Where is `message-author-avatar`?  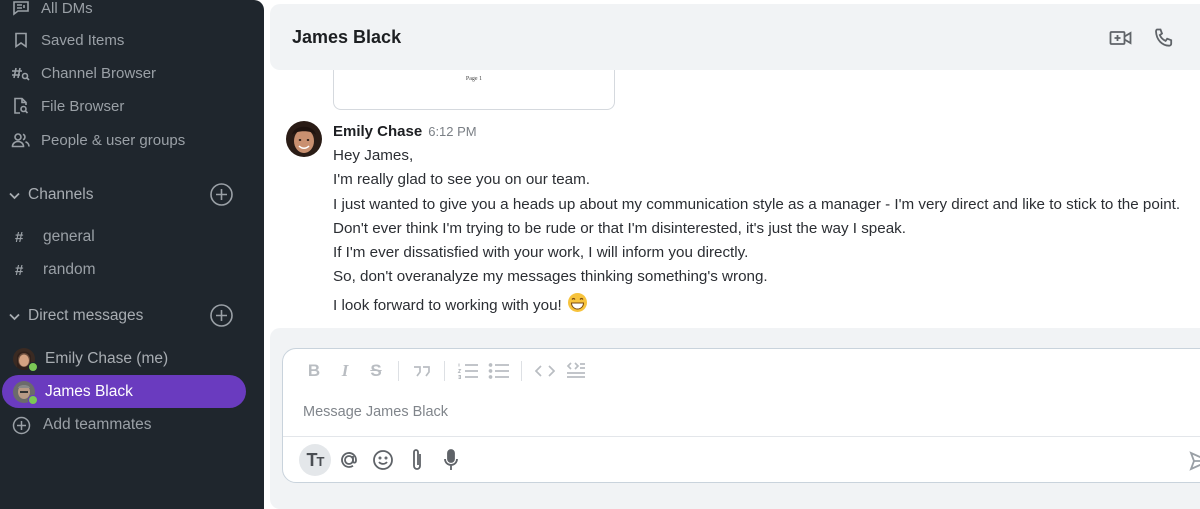
message-author-avatar is located at coordinates (304, 139).